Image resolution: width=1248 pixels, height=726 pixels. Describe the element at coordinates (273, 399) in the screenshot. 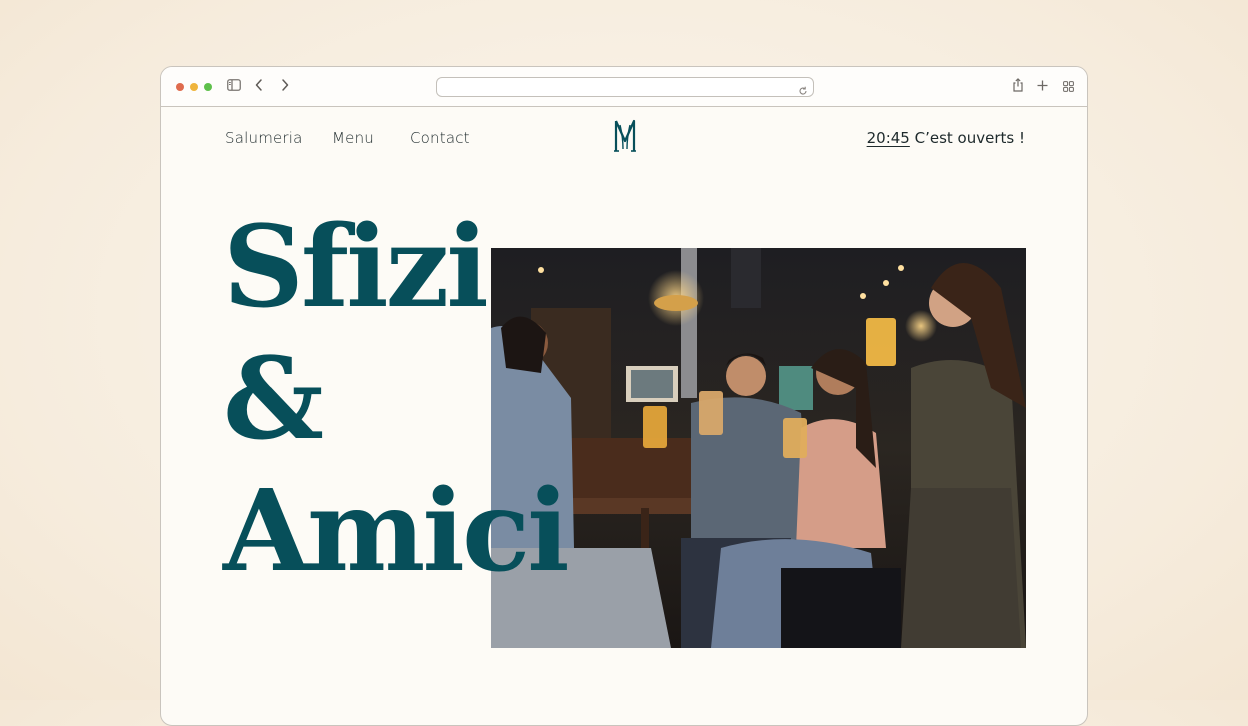

I see `headline-line-2: &` at that location.